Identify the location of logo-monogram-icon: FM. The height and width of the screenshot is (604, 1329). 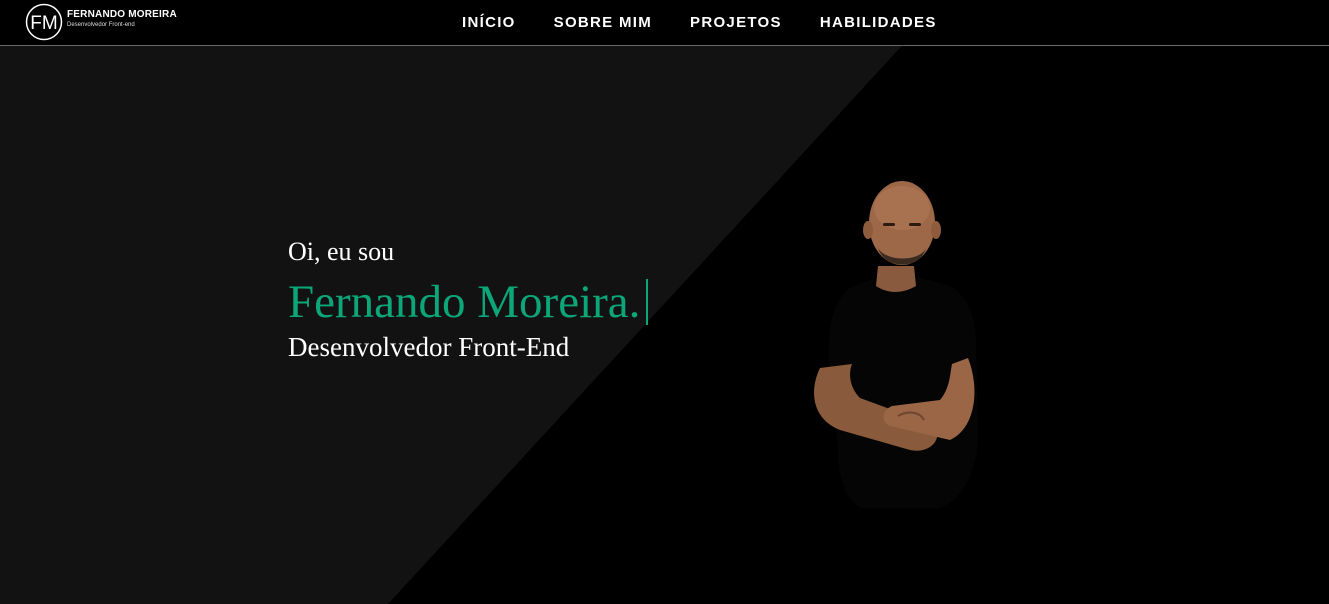
(44, 22).